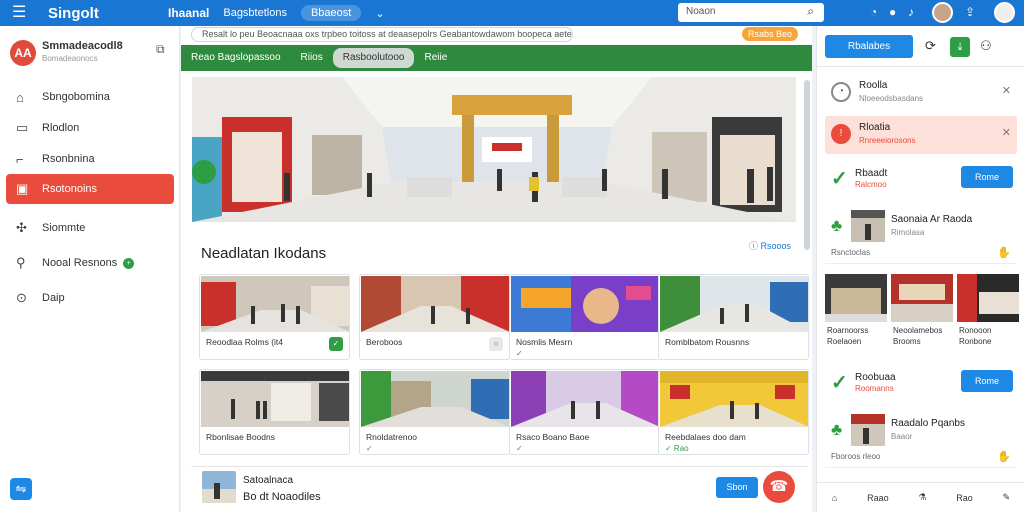 The image size is (1024, 512). I want to click on sidebar-subtitle: Bomadeaonocs, so click(70, 58).